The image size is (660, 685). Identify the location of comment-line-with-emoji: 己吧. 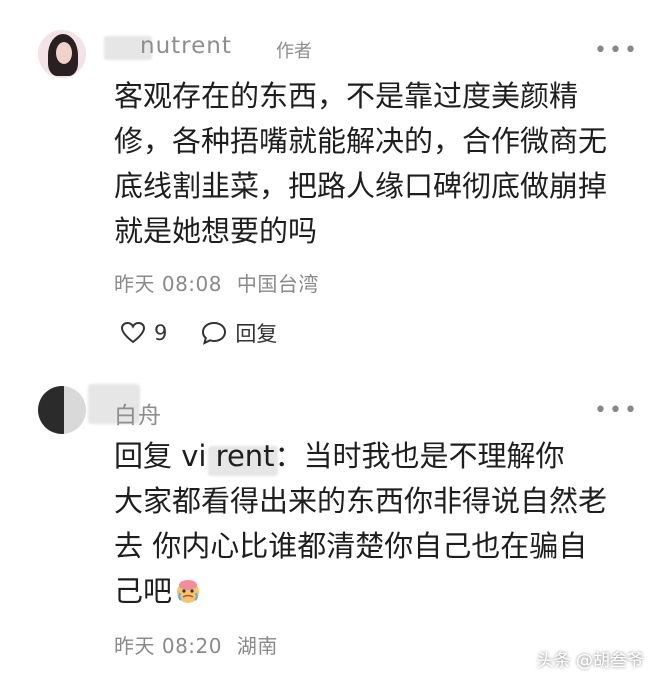
(369, 591).